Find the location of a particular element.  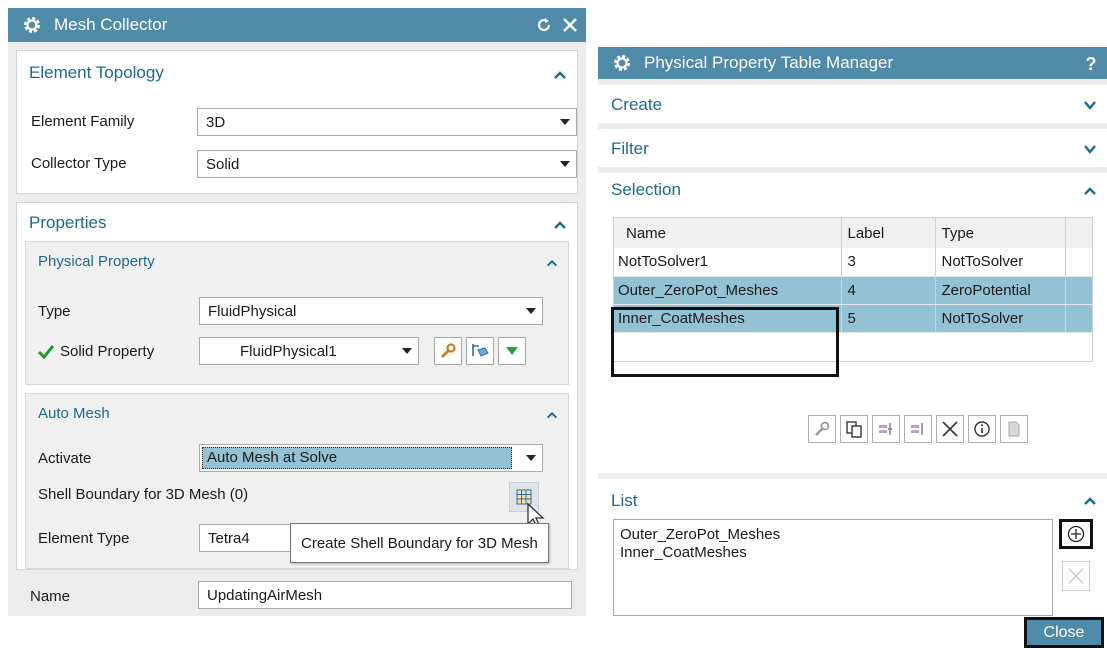

checkmark-icon is located at coordinates (46, 352).